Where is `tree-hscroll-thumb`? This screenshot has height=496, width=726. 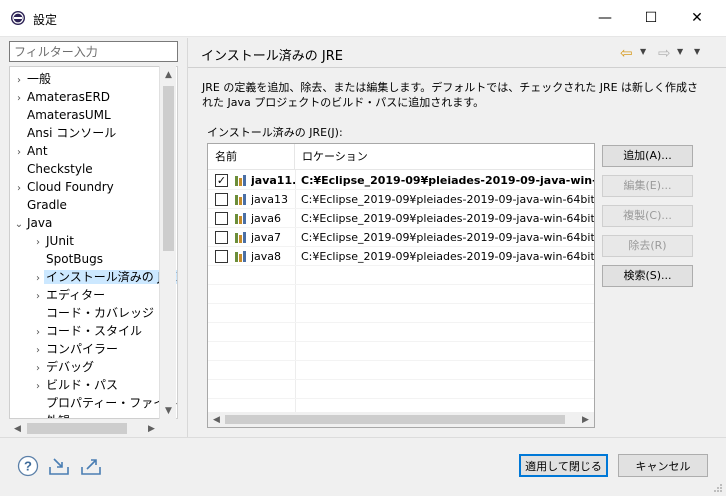
tree-hscroll-thumb is located at coordinates (77, 428).